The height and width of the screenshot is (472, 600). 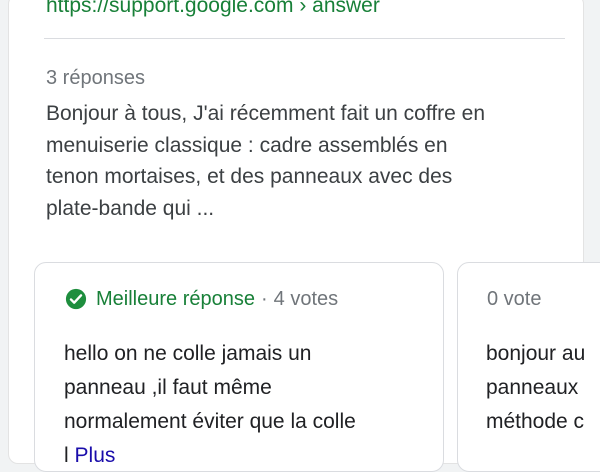 What do you see at coordinates (532, 387) in the screenshot?
I see `answer-line: panneaux` at bounding box center [532, 387].